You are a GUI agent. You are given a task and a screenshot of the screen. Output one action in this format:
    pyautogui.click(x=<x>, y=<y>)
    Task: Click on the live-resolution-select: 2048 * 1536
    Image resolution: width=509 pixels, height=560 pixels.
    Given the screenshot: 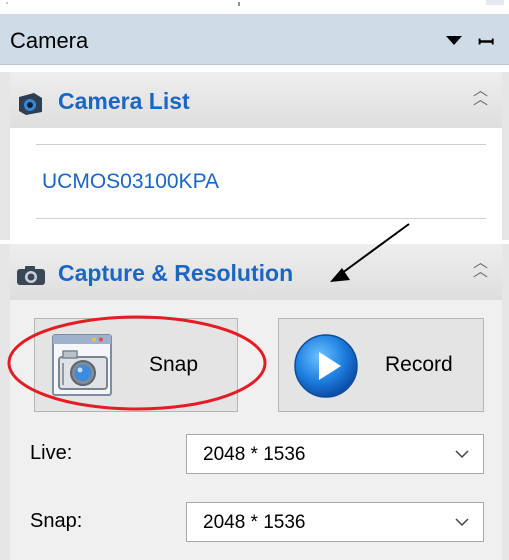 What is the action you would take?
    pyautogui.click(x=335, y=454)
    